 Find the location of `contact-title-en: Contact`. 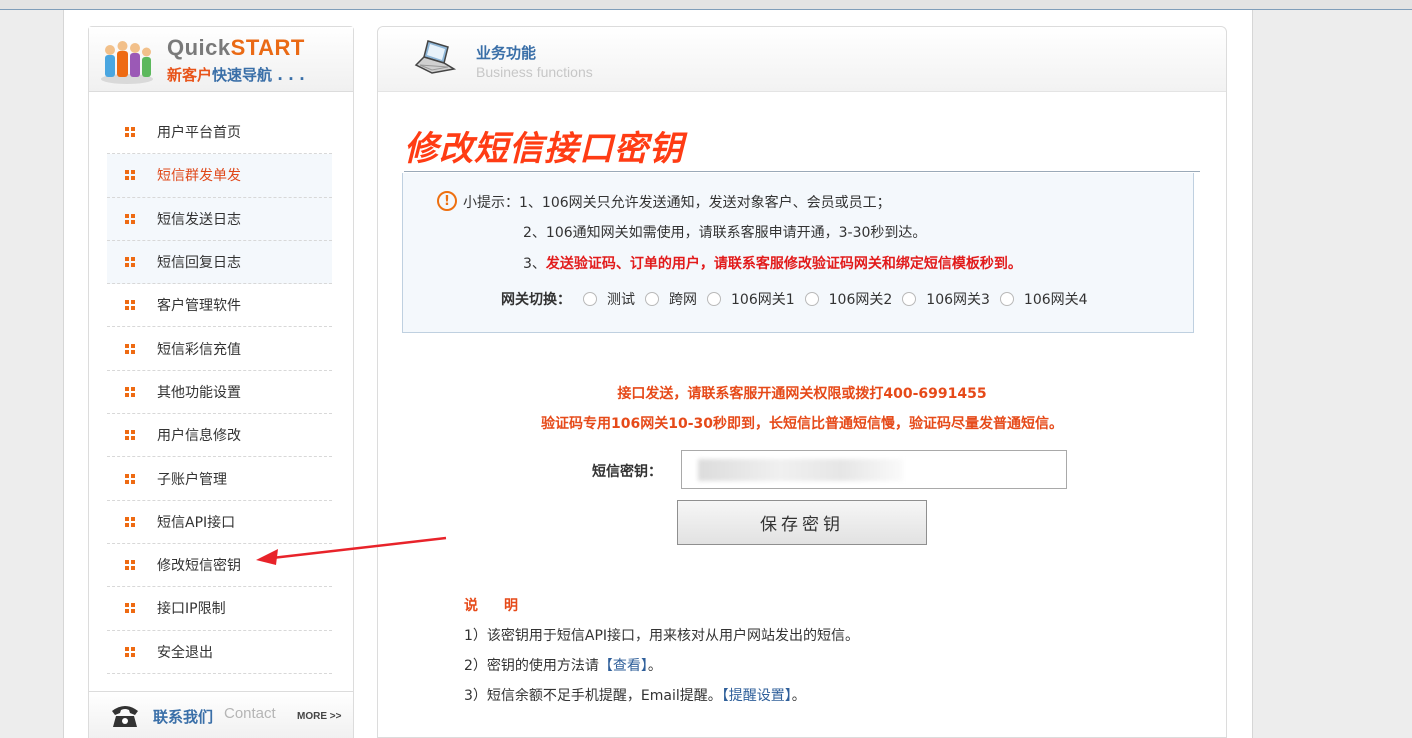

contact-title-en: Contact is located at coordinates (250, 713).